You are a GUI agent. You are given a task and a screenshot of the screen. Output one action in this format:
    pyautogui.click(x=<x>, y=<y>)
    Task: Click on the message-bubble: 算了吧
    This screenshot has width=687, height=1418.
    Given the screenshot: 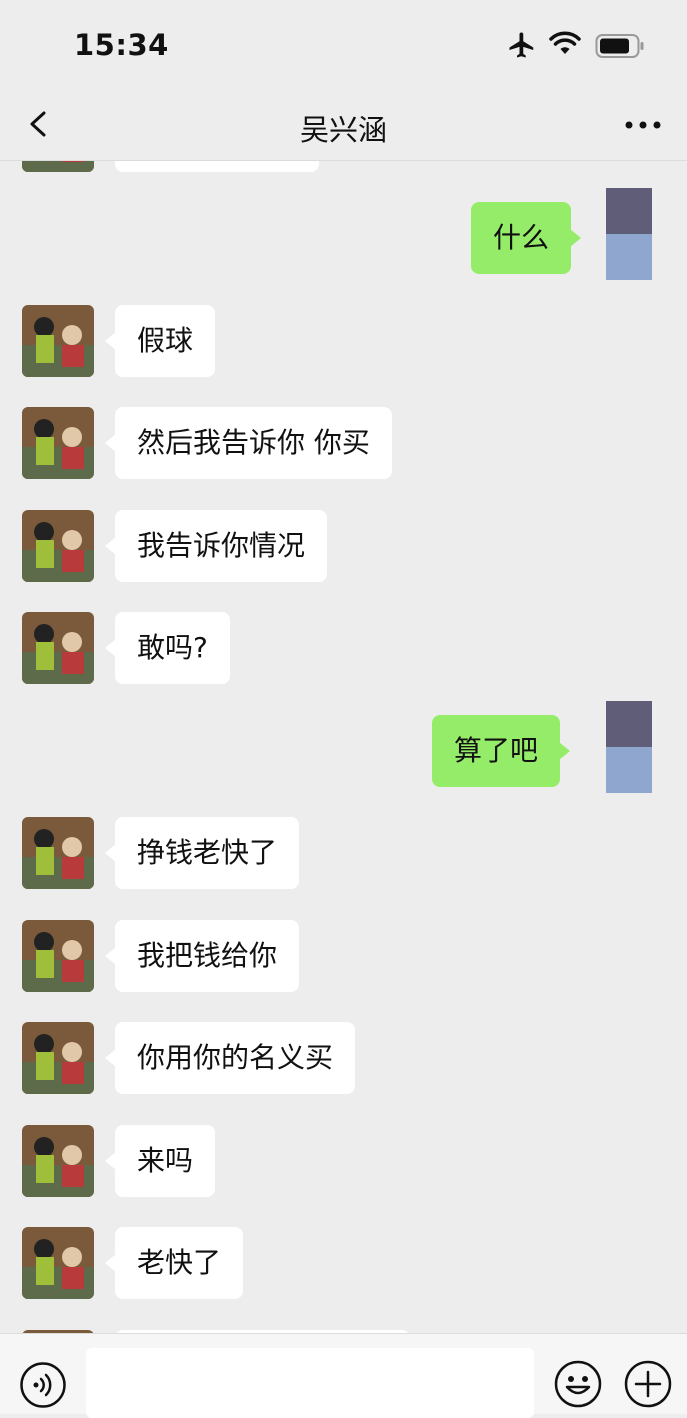 What is the action you would take?
    pyautogui.click(x=501, y=751)
    